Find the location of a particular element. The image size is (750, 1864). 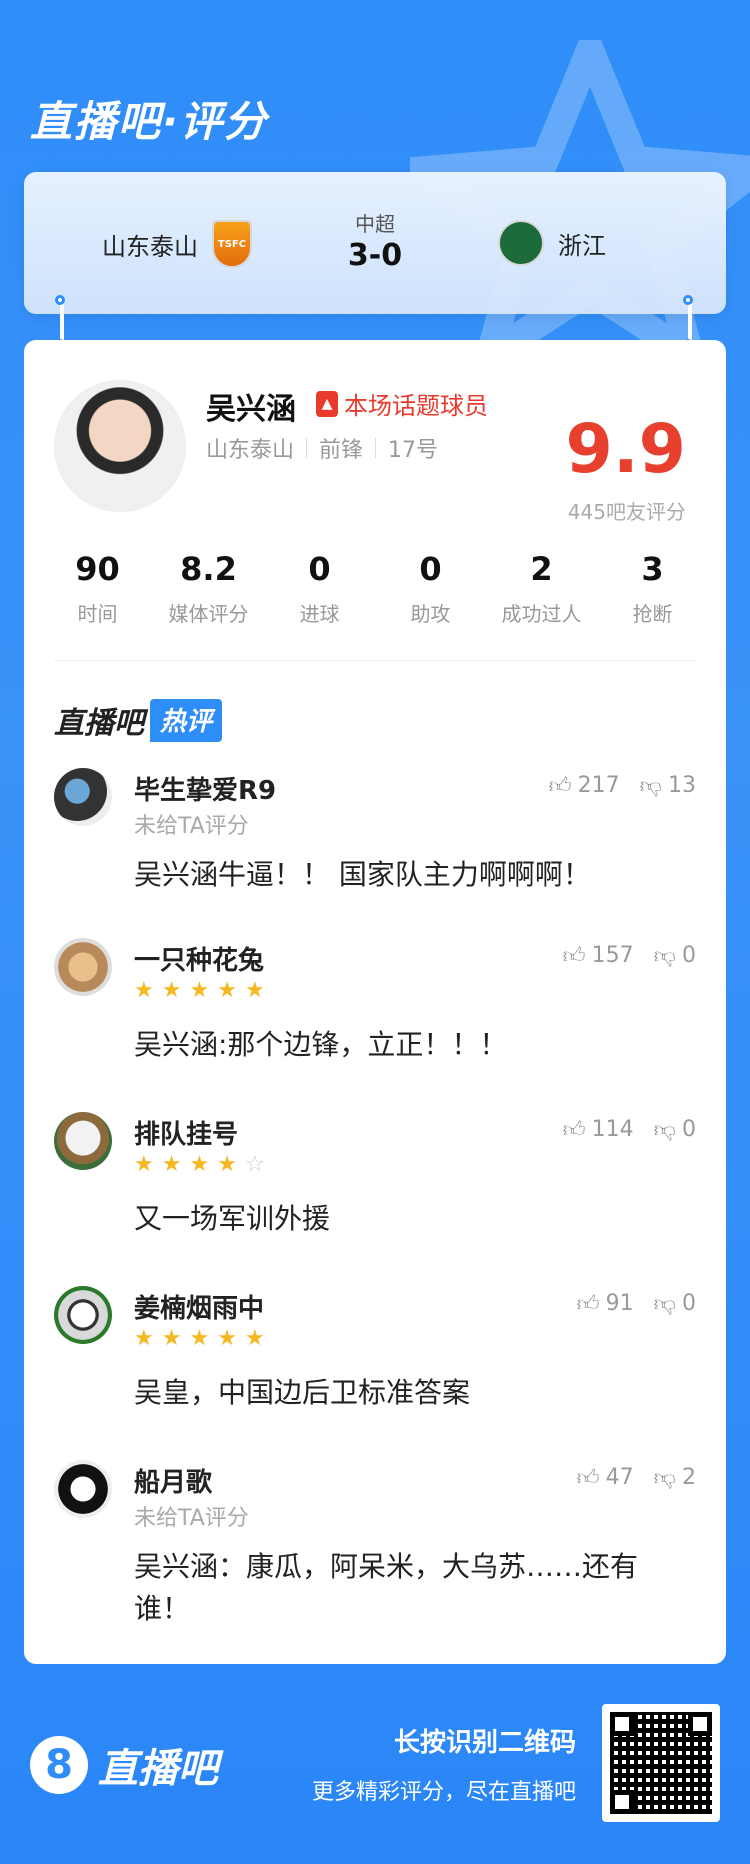

like-count: 91 is located at coordinates (619, 1303).